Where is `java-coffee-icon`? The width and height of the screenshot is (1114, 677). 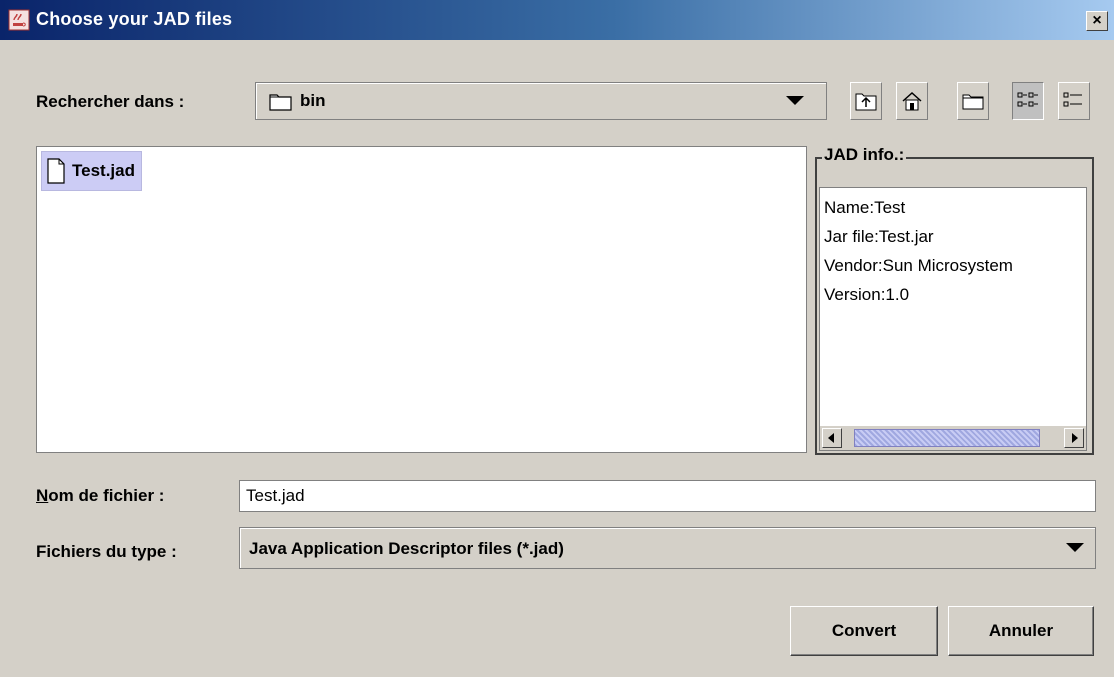
java-coffee-icon is located at coordinates (19, 20).